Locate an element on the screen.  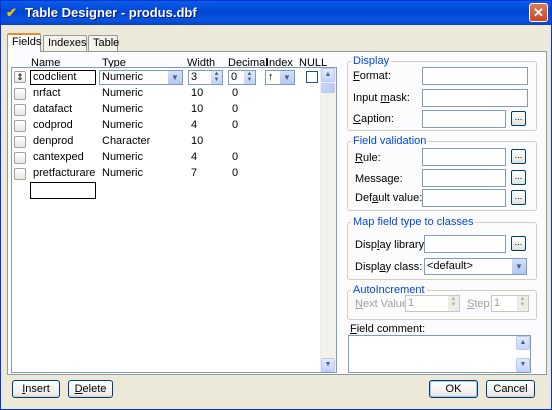
input-mask-label: Input mask: is located at coordinates (381, 98).